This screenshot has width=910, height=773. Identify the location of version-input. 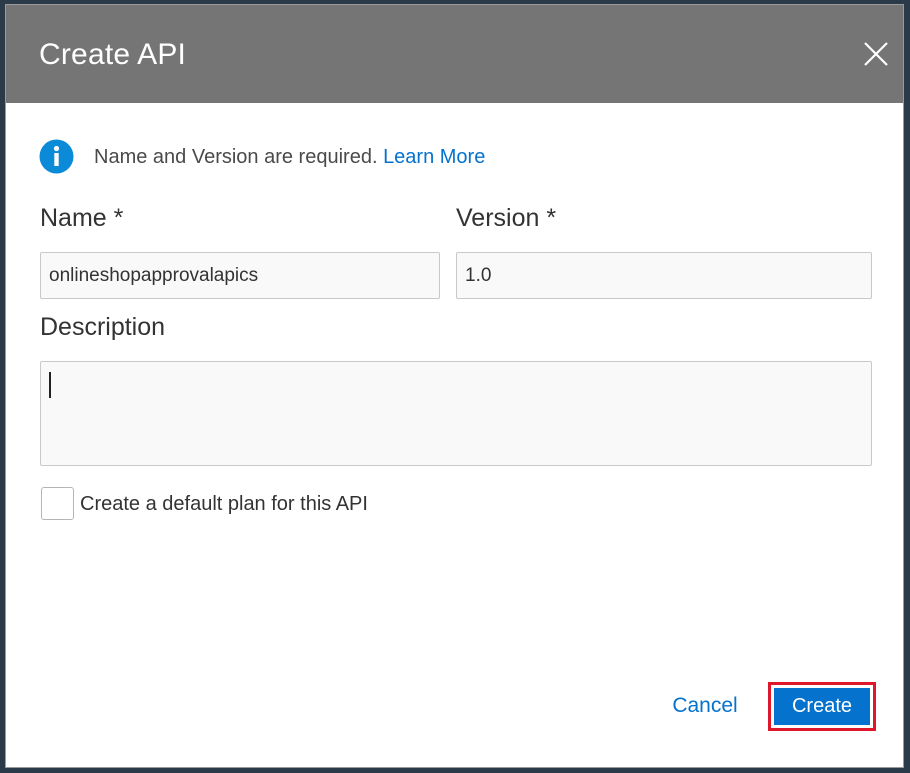
(664, 275).